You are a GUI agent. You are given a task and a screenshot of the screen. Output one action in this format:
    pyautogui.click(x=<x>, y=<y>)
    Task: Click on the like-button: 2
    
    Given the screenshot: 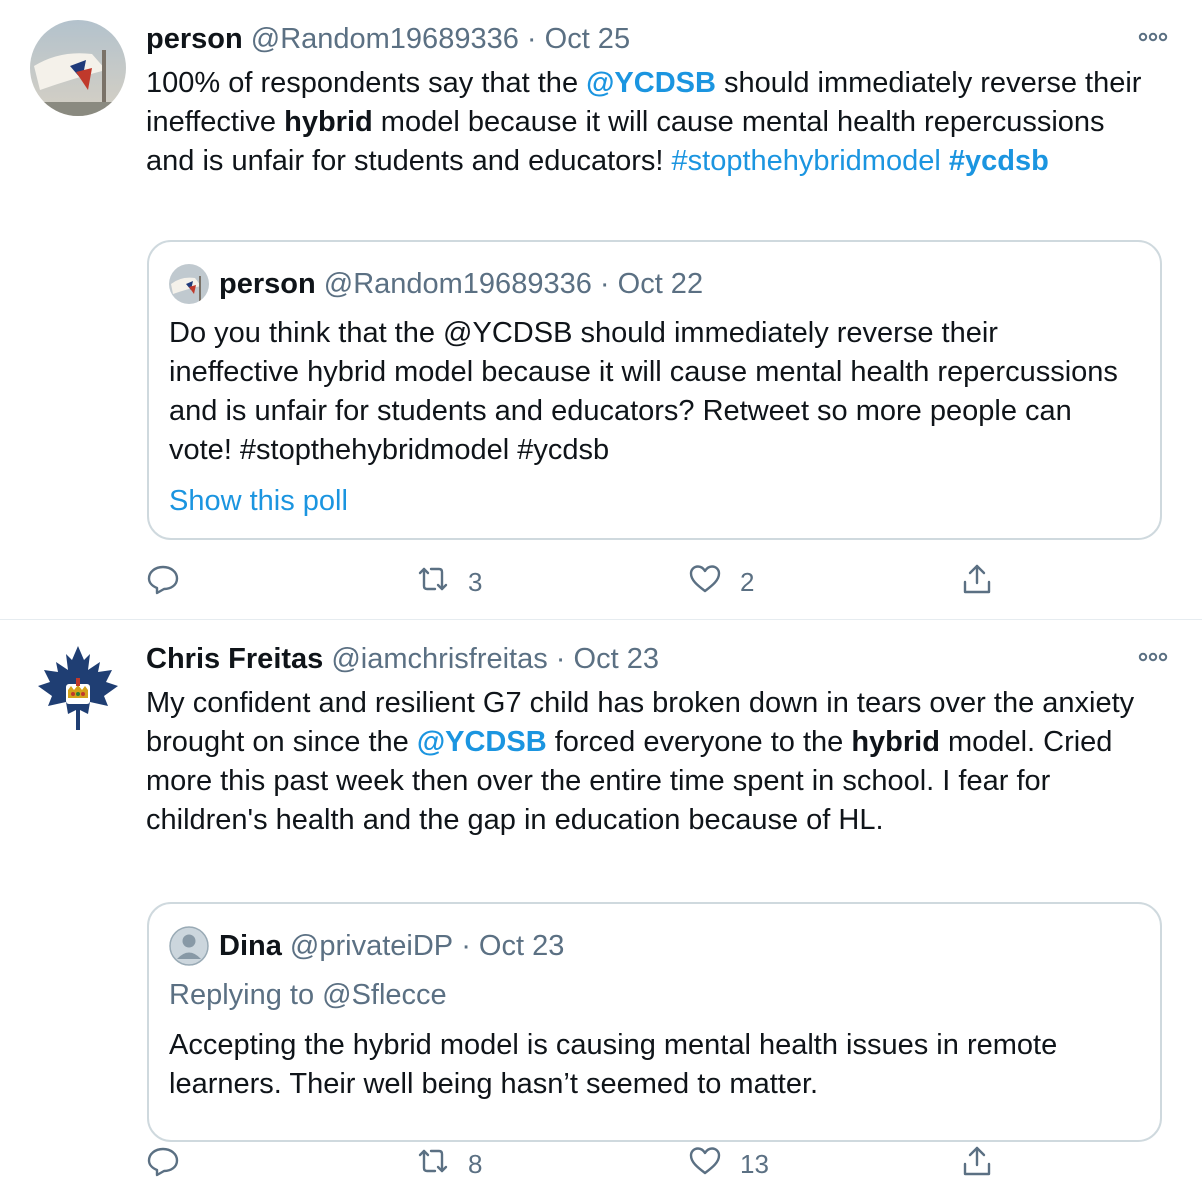 What is the action you would take?
    pyautogui.click(x=721, y=582)
    